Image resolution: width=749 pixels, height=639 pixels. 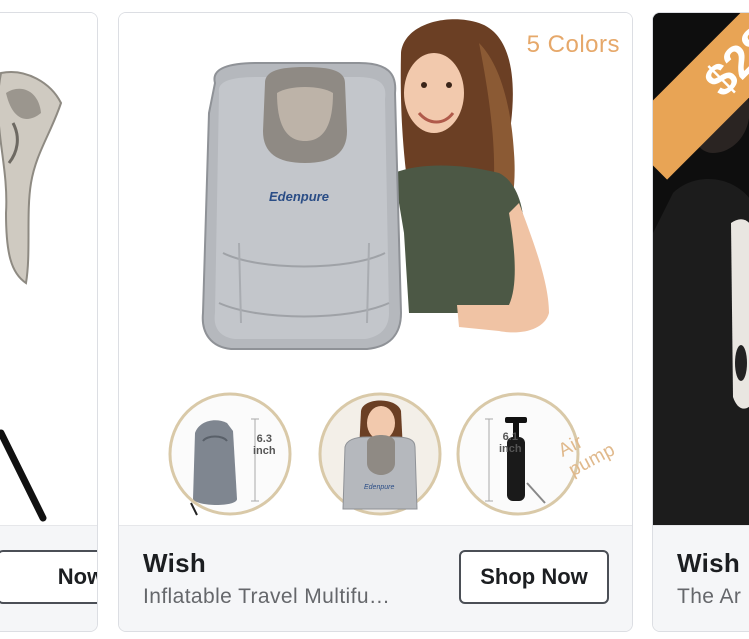 I want to click on card-footer-travel-pillow: Wish Inflatable Travel Multifu… Shop Now, so click(x=375, y=578).